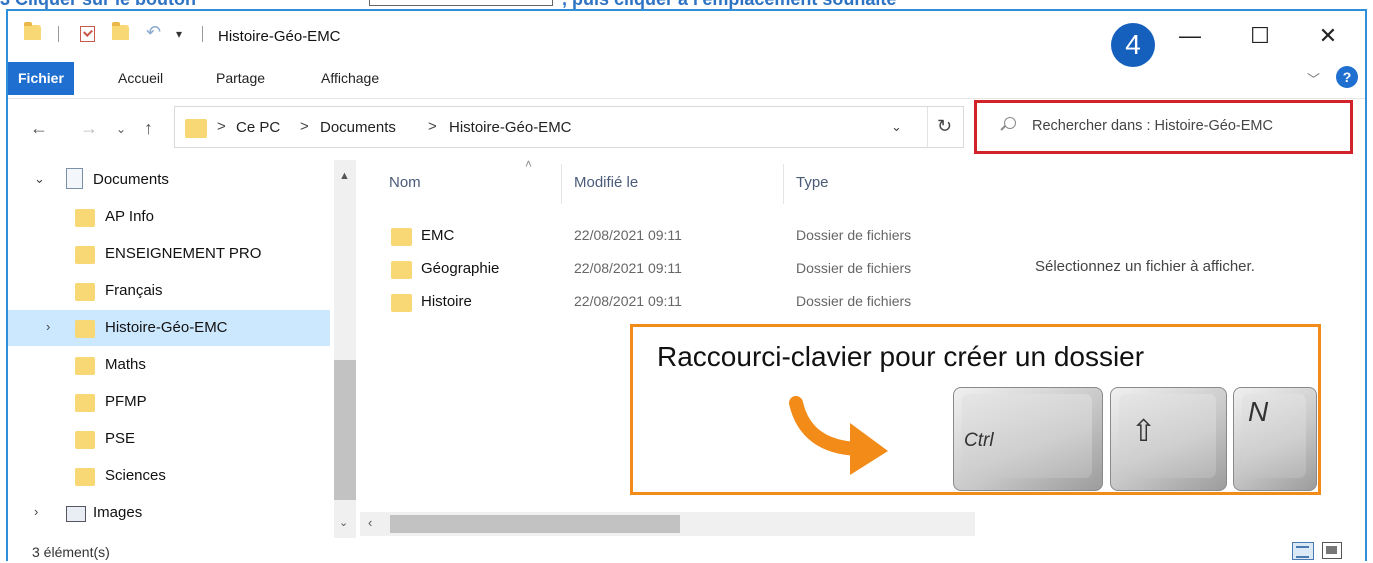 The width and height of the screenshot is (1373, 563). I want to click on ctrl-key: Ctrl, so click(1028, 439).